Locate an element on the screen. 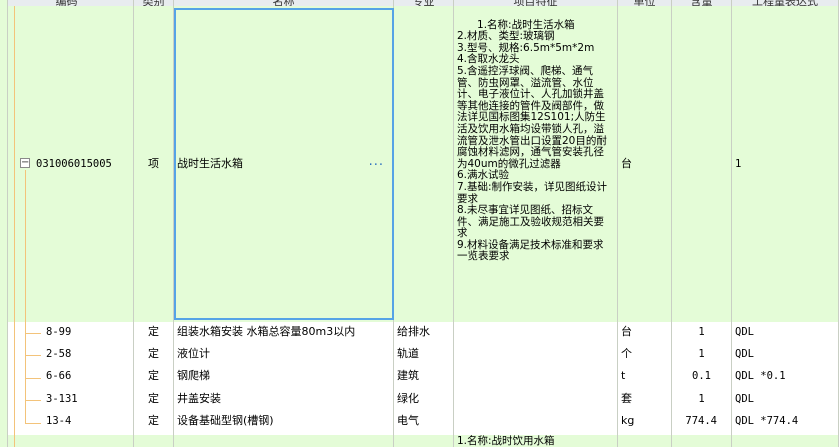 This screenshot has width=839, height=447. sub-qty-expr-cell: QDL *0.1 is located at coordinates (785, 377).